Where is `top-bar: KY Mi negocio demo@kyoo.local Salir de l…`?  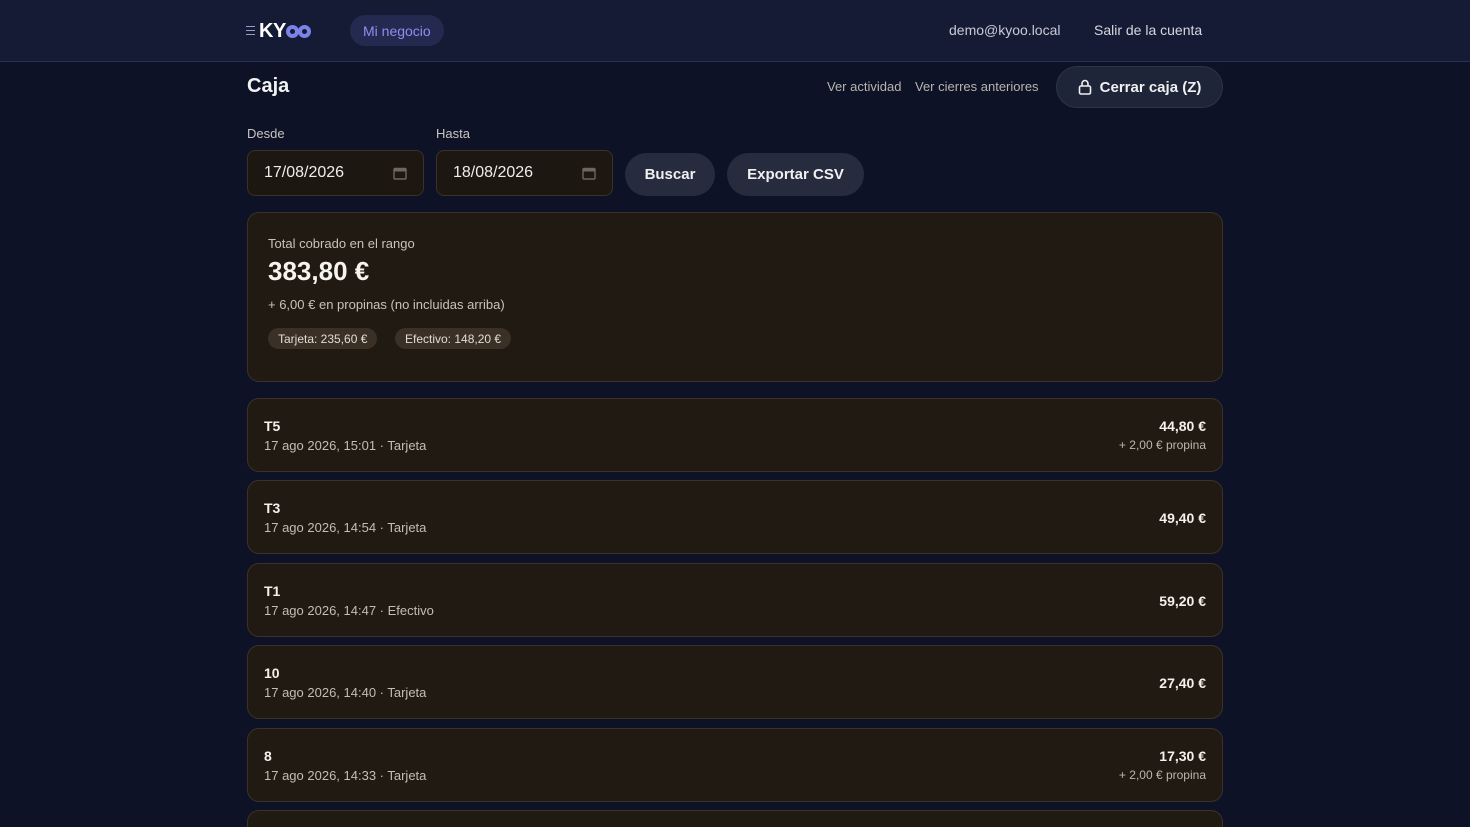
top-bar: KY Mi negocio demo@kyoo.local Salir de l… is located at coordinates (735, 31).